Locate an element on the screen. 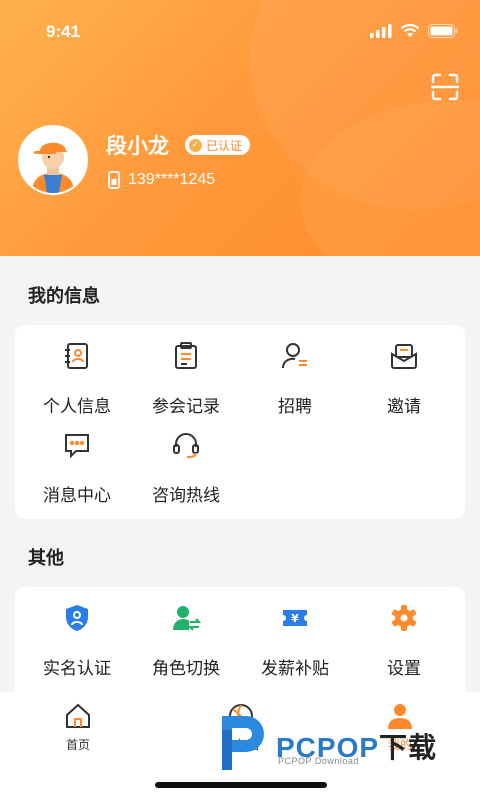 The height and width of the screenshot is (800, 480). scan-icon is located at coordinates (445, 87).